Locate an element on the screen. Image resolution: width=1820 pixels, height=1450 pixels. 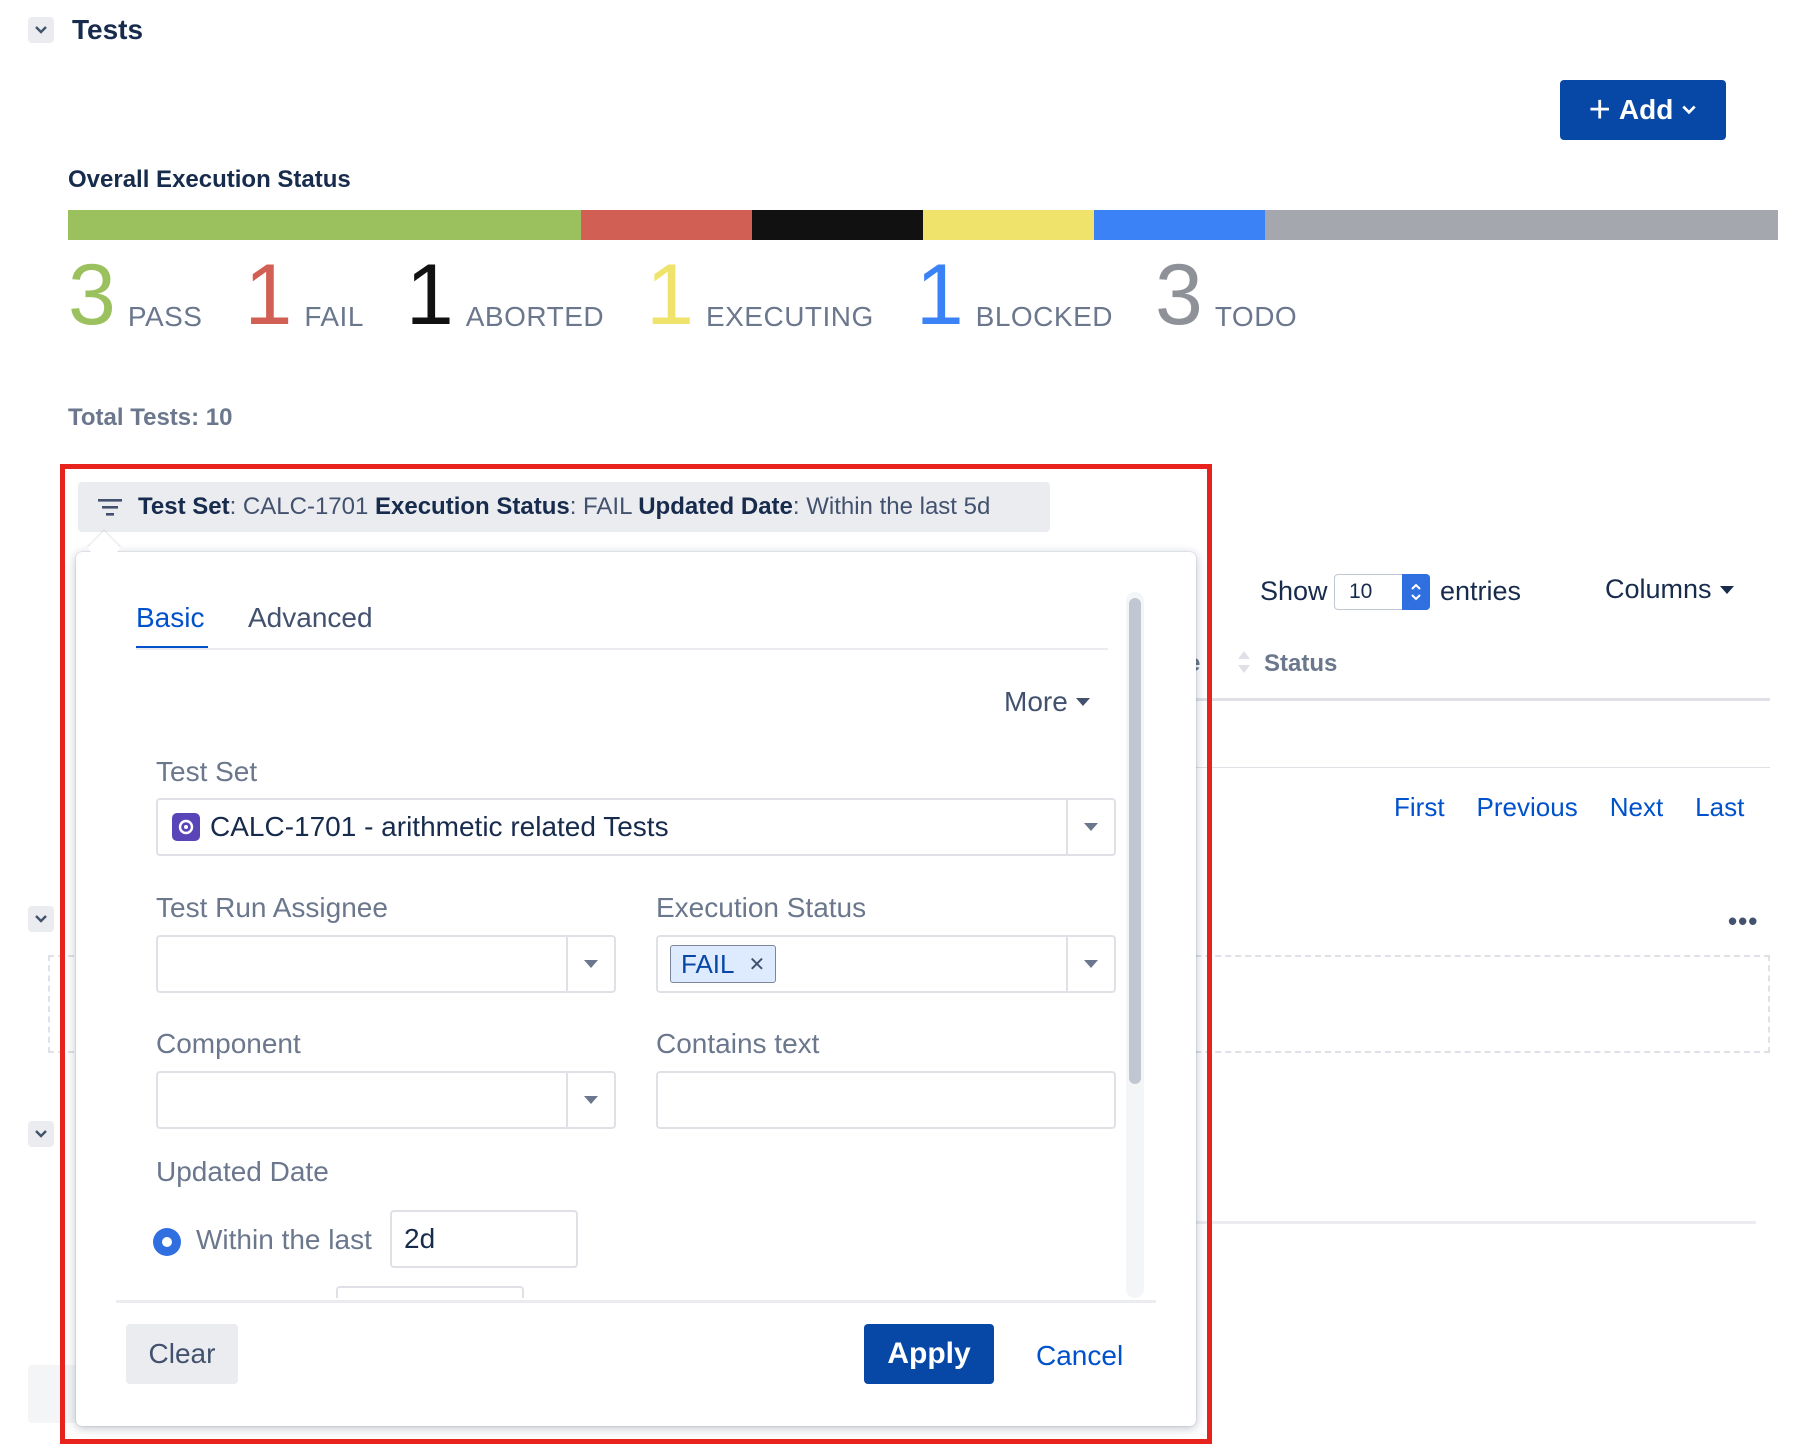
status-count-label: ABORTED is located at coordinates (535, 316).